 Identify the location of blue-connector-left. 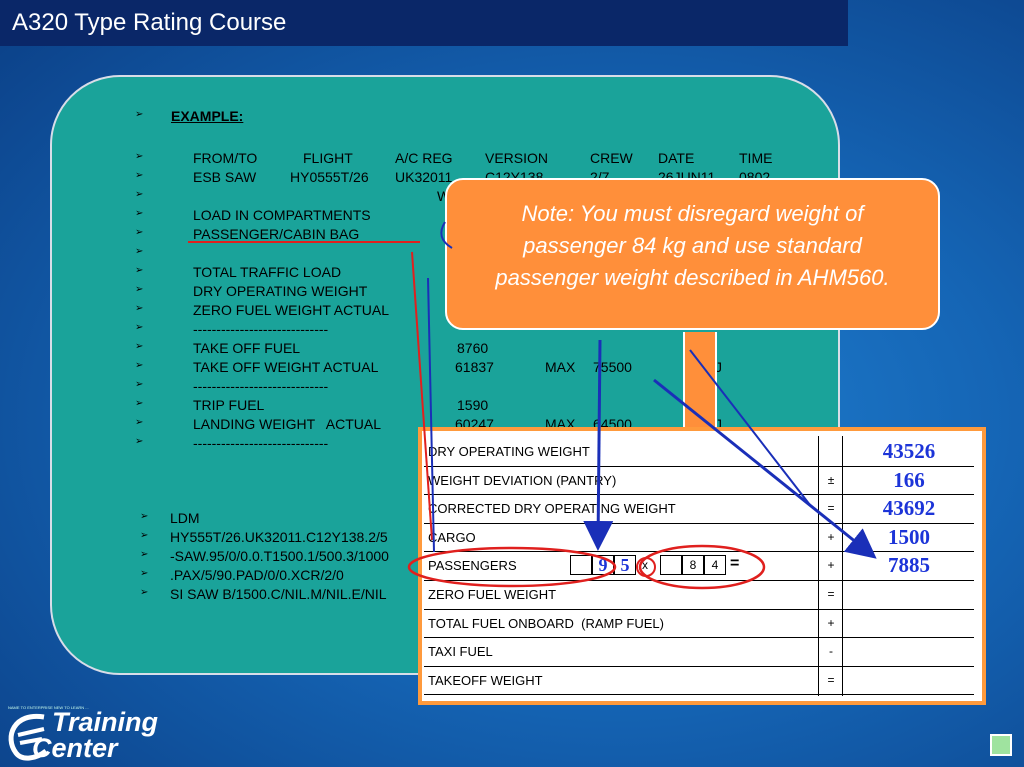
(431, 415).